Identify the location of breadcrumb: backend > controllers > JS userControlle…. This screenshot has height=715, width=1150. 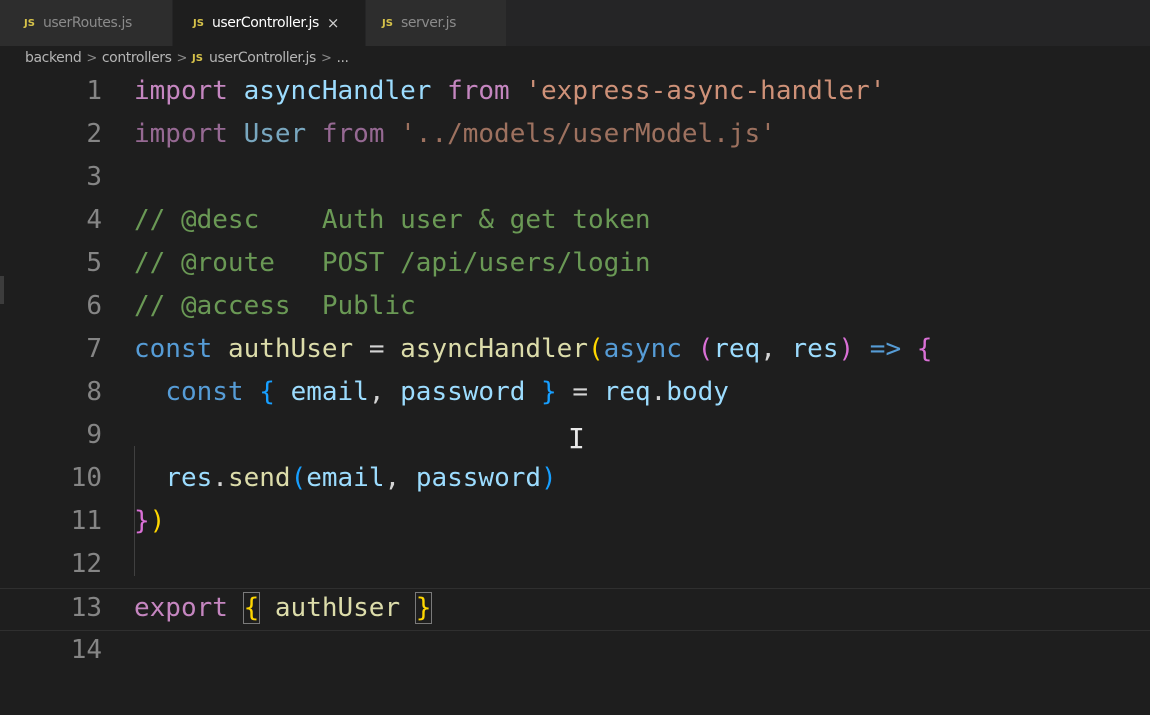
(187, 58).